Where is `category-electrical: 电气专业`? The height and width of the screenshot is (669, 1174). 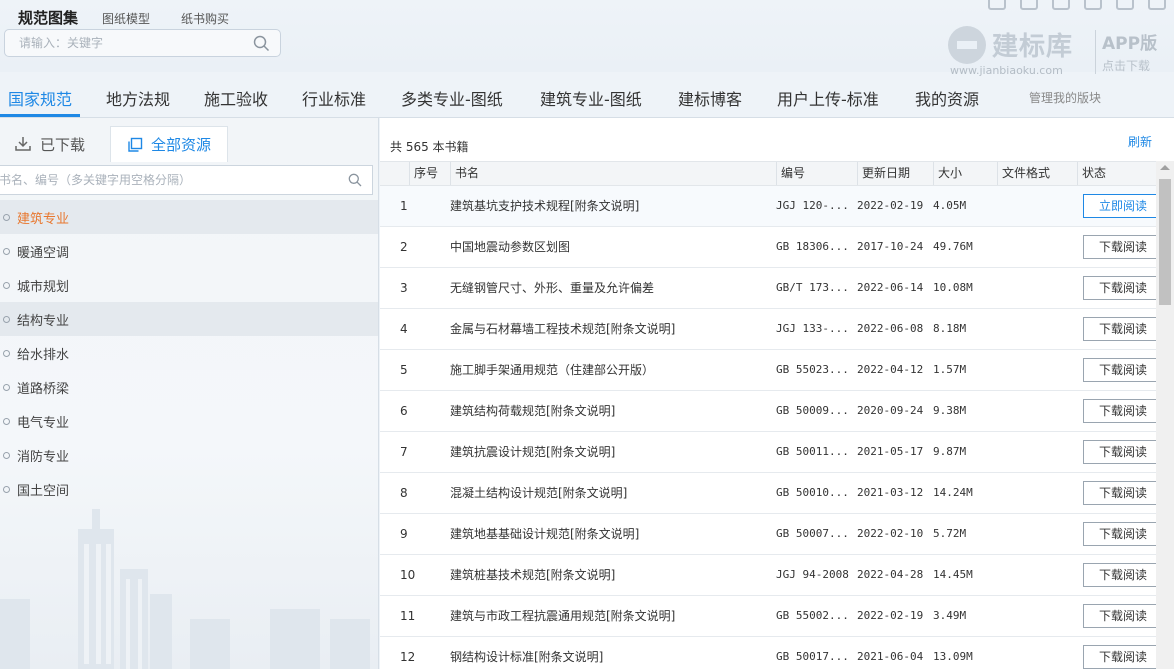 category-electrical: 电气专业 is located at coordinates (189, 421).